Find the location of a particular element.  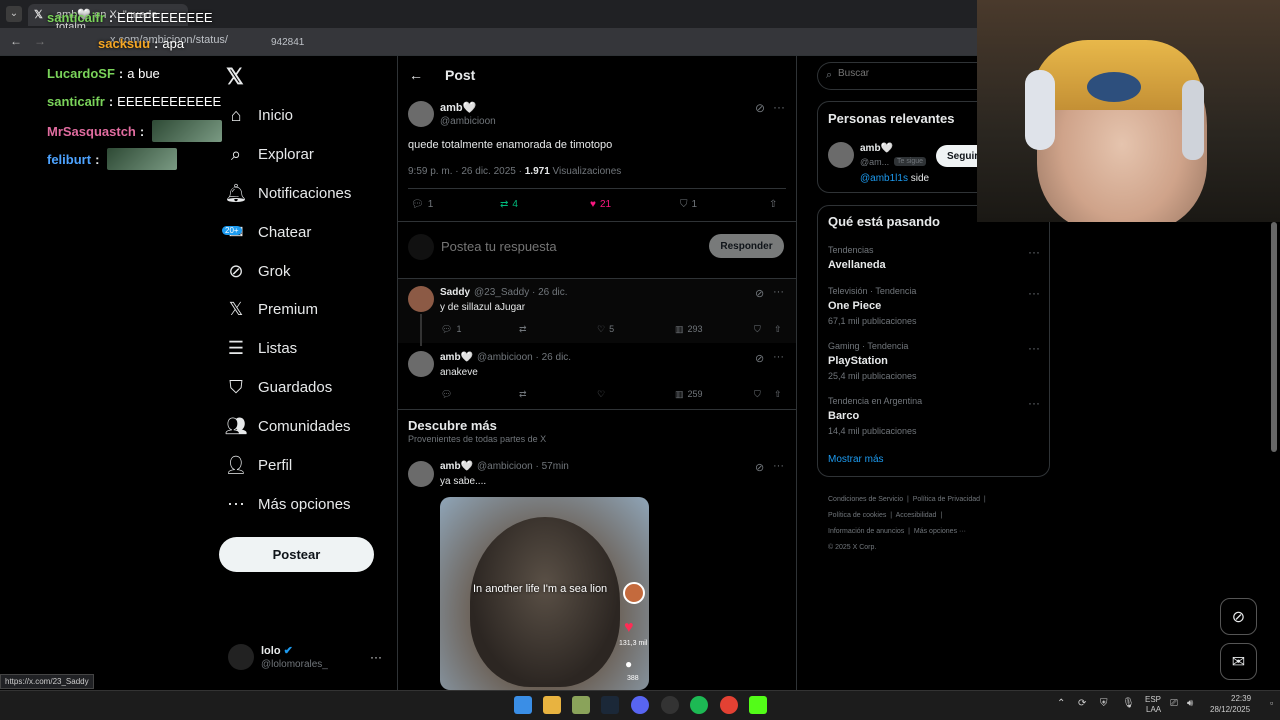

bookmark-action: ⛉ 1 is located at coordinates (688, 204).